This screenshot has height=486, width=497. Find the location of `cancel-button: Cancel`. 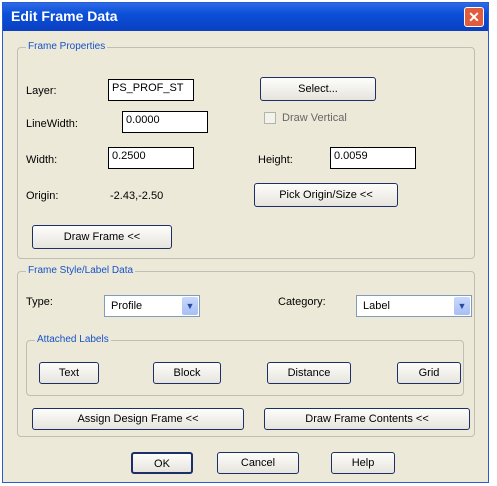

cancel-button: Cancel is located at coordinates (258, 463).